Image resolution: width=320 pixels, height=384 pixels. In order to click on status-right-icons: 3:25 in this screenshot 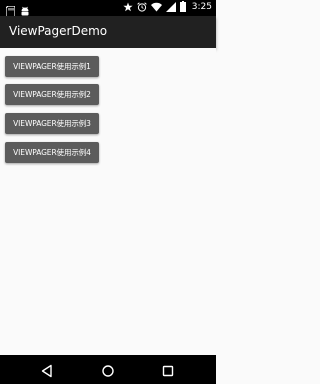, I will do `click(167, 6)`.